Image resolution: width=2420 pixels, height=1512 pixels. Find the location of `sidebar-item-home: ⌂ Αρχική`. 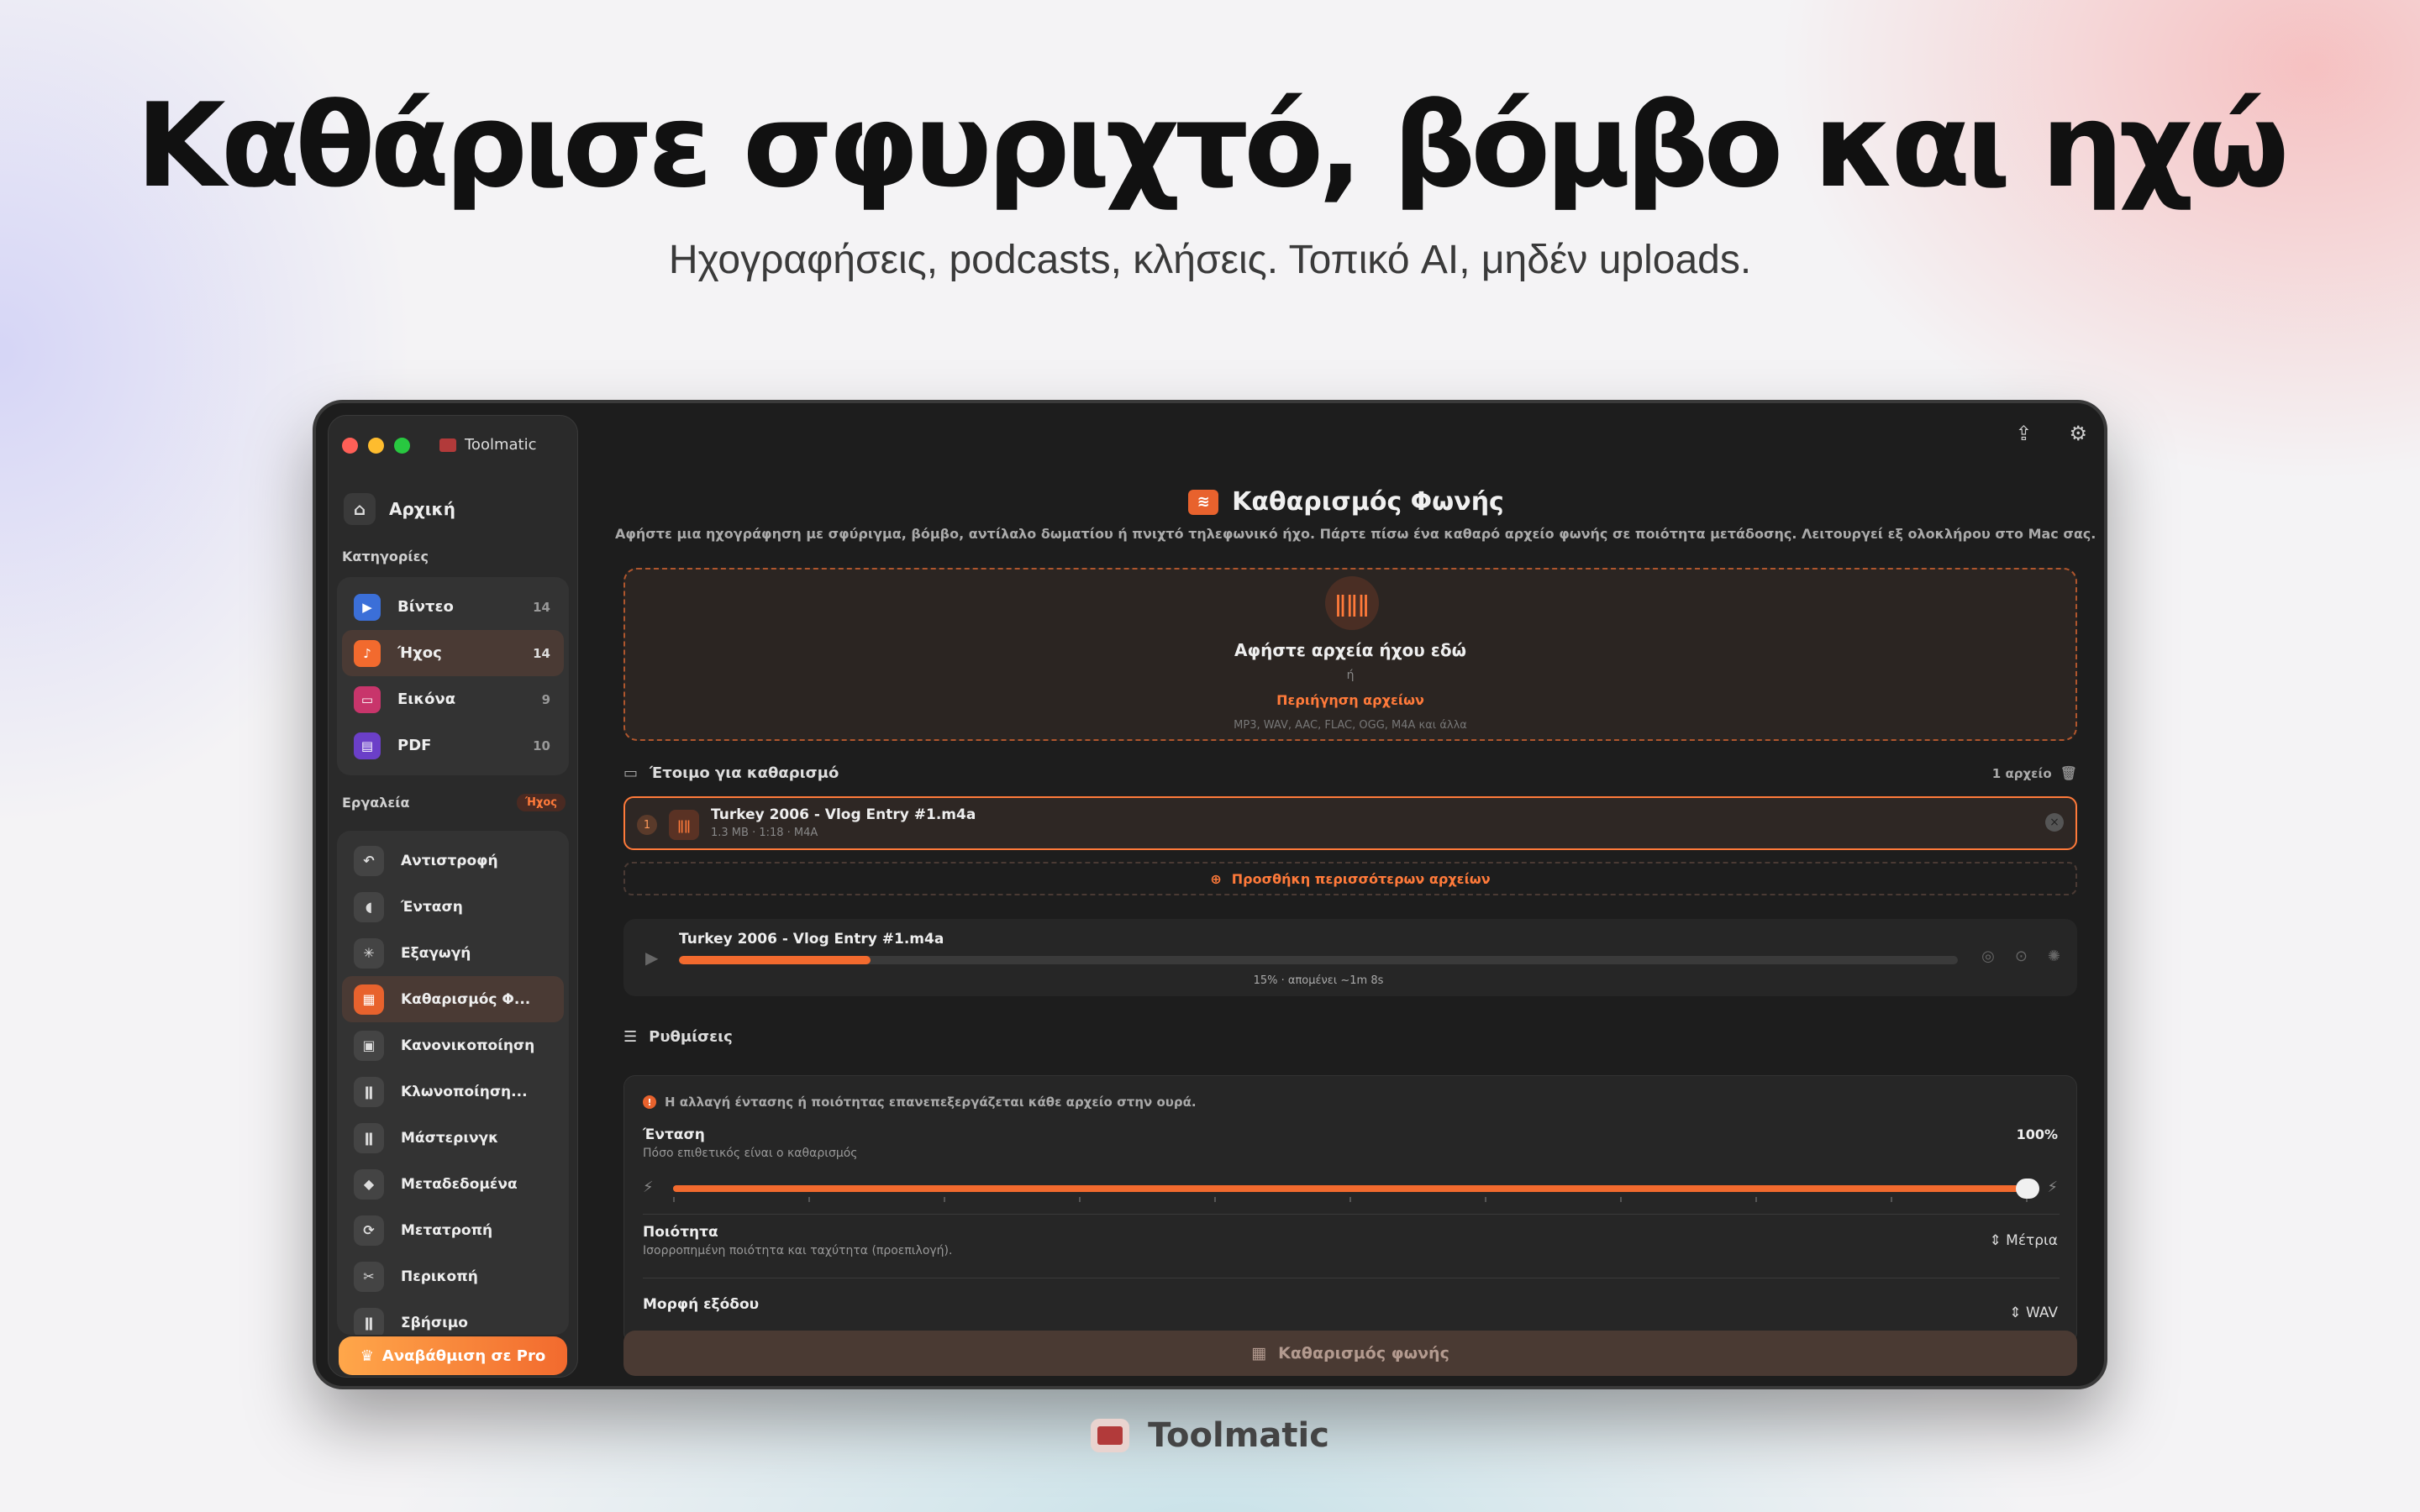

sidebar-item-home: ⌂ Αρχική is located at coordinates (399, 509).